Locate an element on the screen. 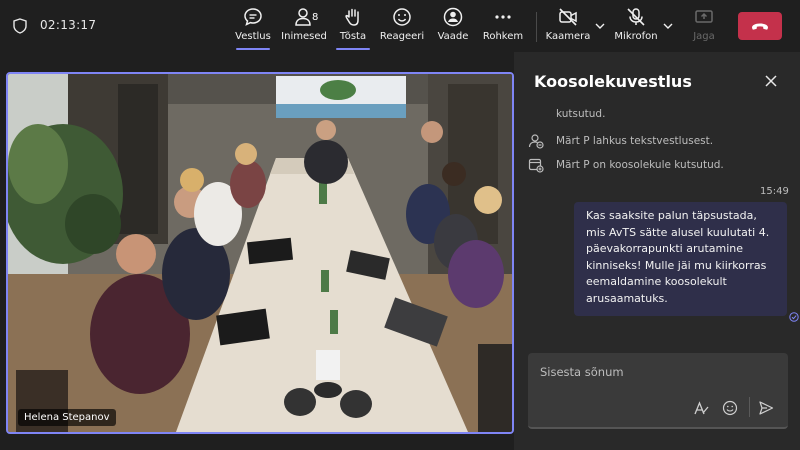  system-message-text: Märt P lahkus tekstvestlusest. is located at coordinates (635, 141).